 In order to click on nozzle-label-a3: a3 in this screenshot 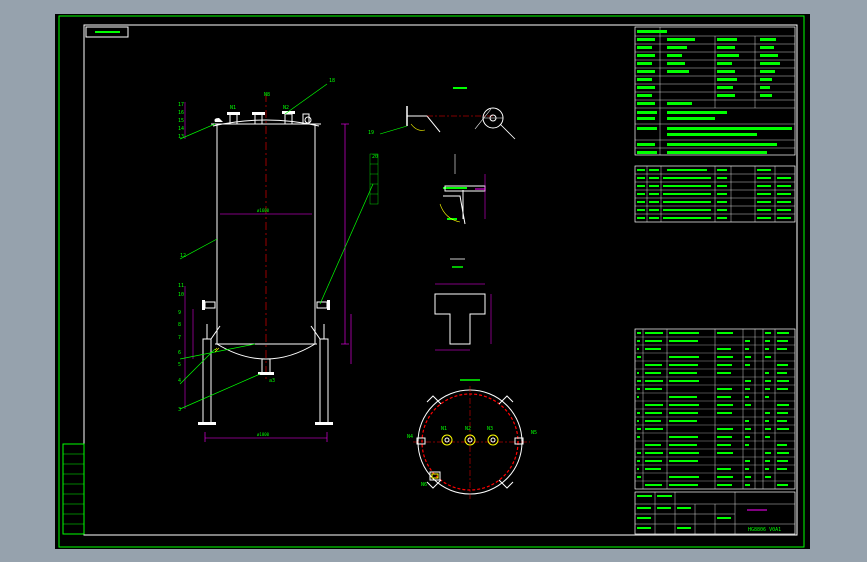, I will do `click(272, 381)`.